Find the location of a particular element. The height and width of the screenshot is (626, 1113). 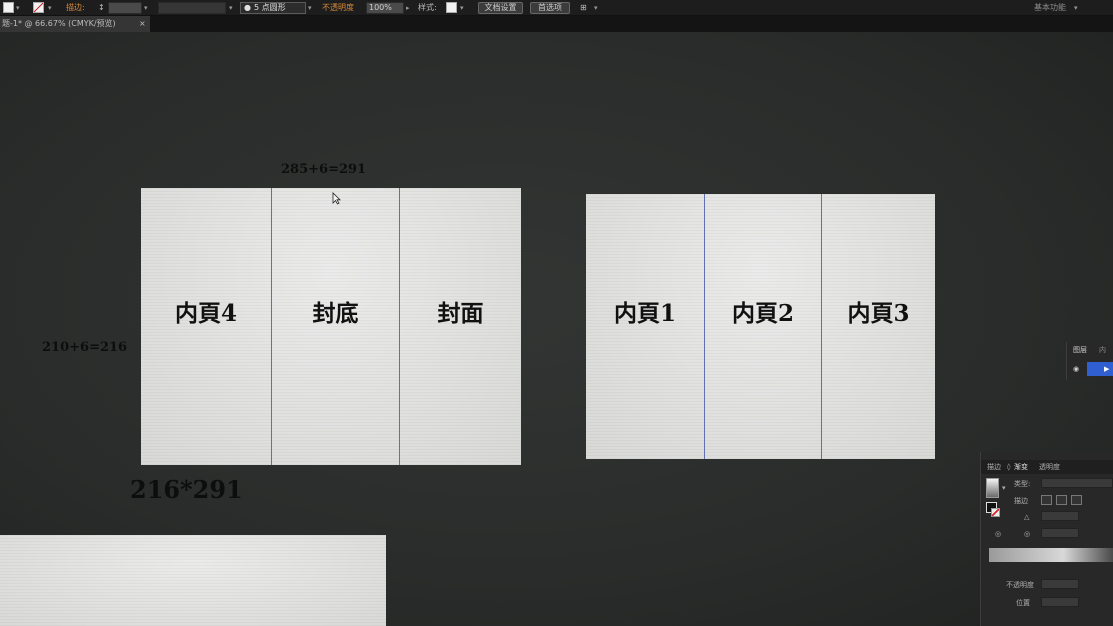

angle-input is located at coordinates (1060, 516).